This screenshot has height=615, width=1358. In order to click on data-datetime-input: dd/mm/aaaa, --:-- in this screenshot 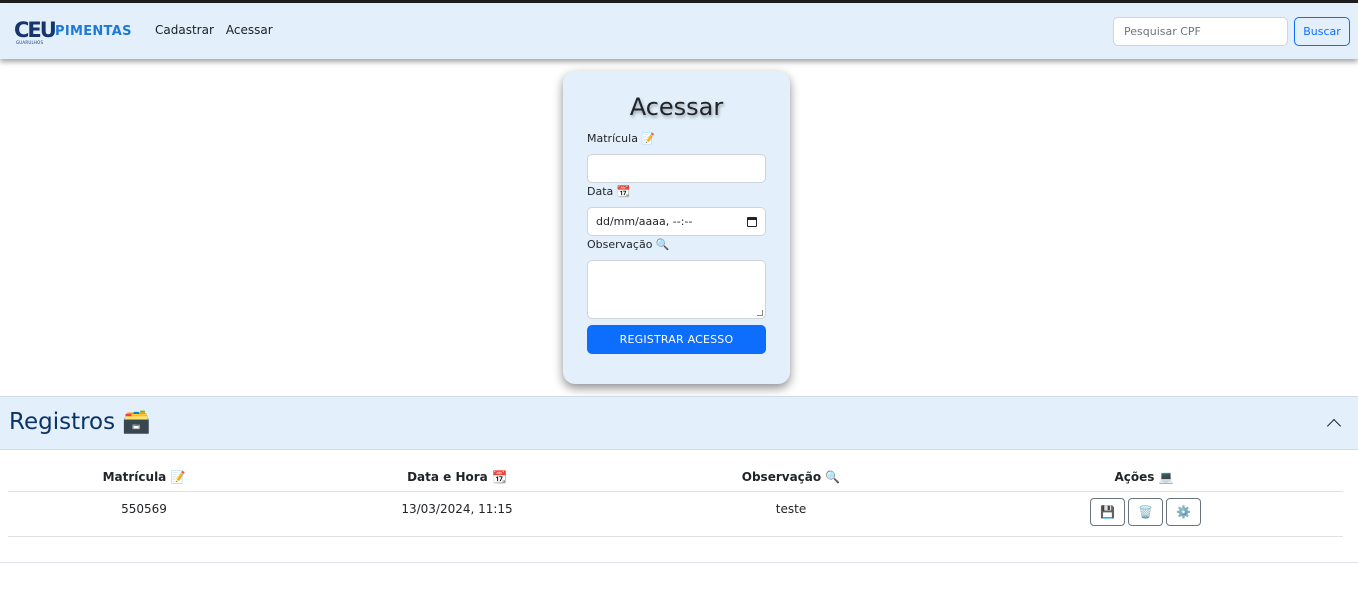, I will do `click(676, 221)`.